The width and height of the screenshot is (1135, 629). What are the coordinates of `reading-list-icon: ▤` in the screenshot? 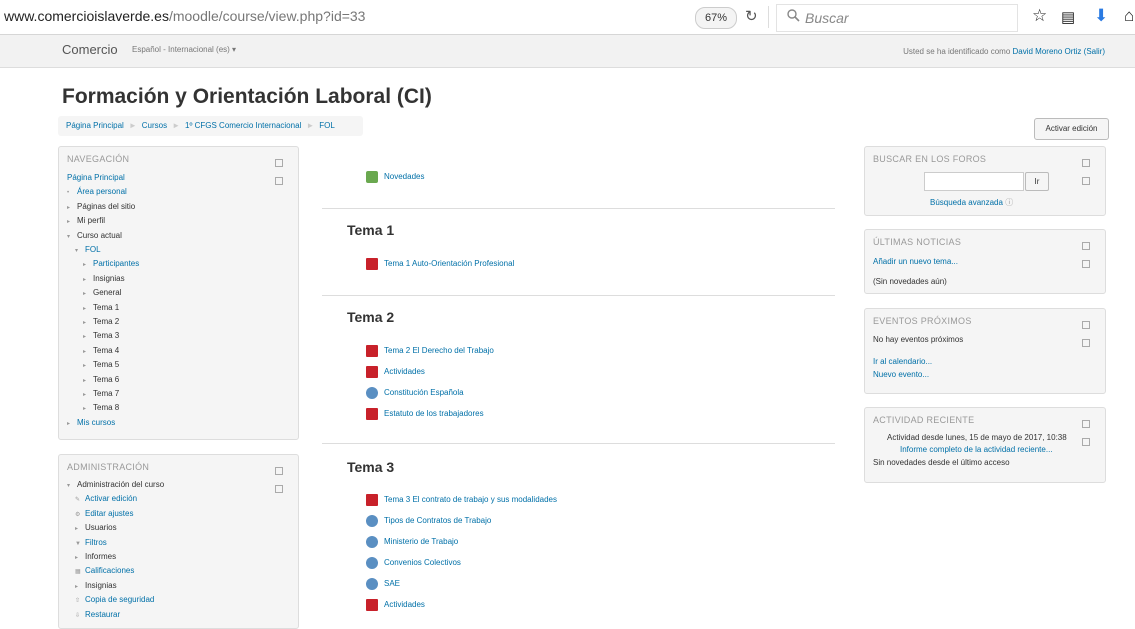 It's located at (1068, 17).